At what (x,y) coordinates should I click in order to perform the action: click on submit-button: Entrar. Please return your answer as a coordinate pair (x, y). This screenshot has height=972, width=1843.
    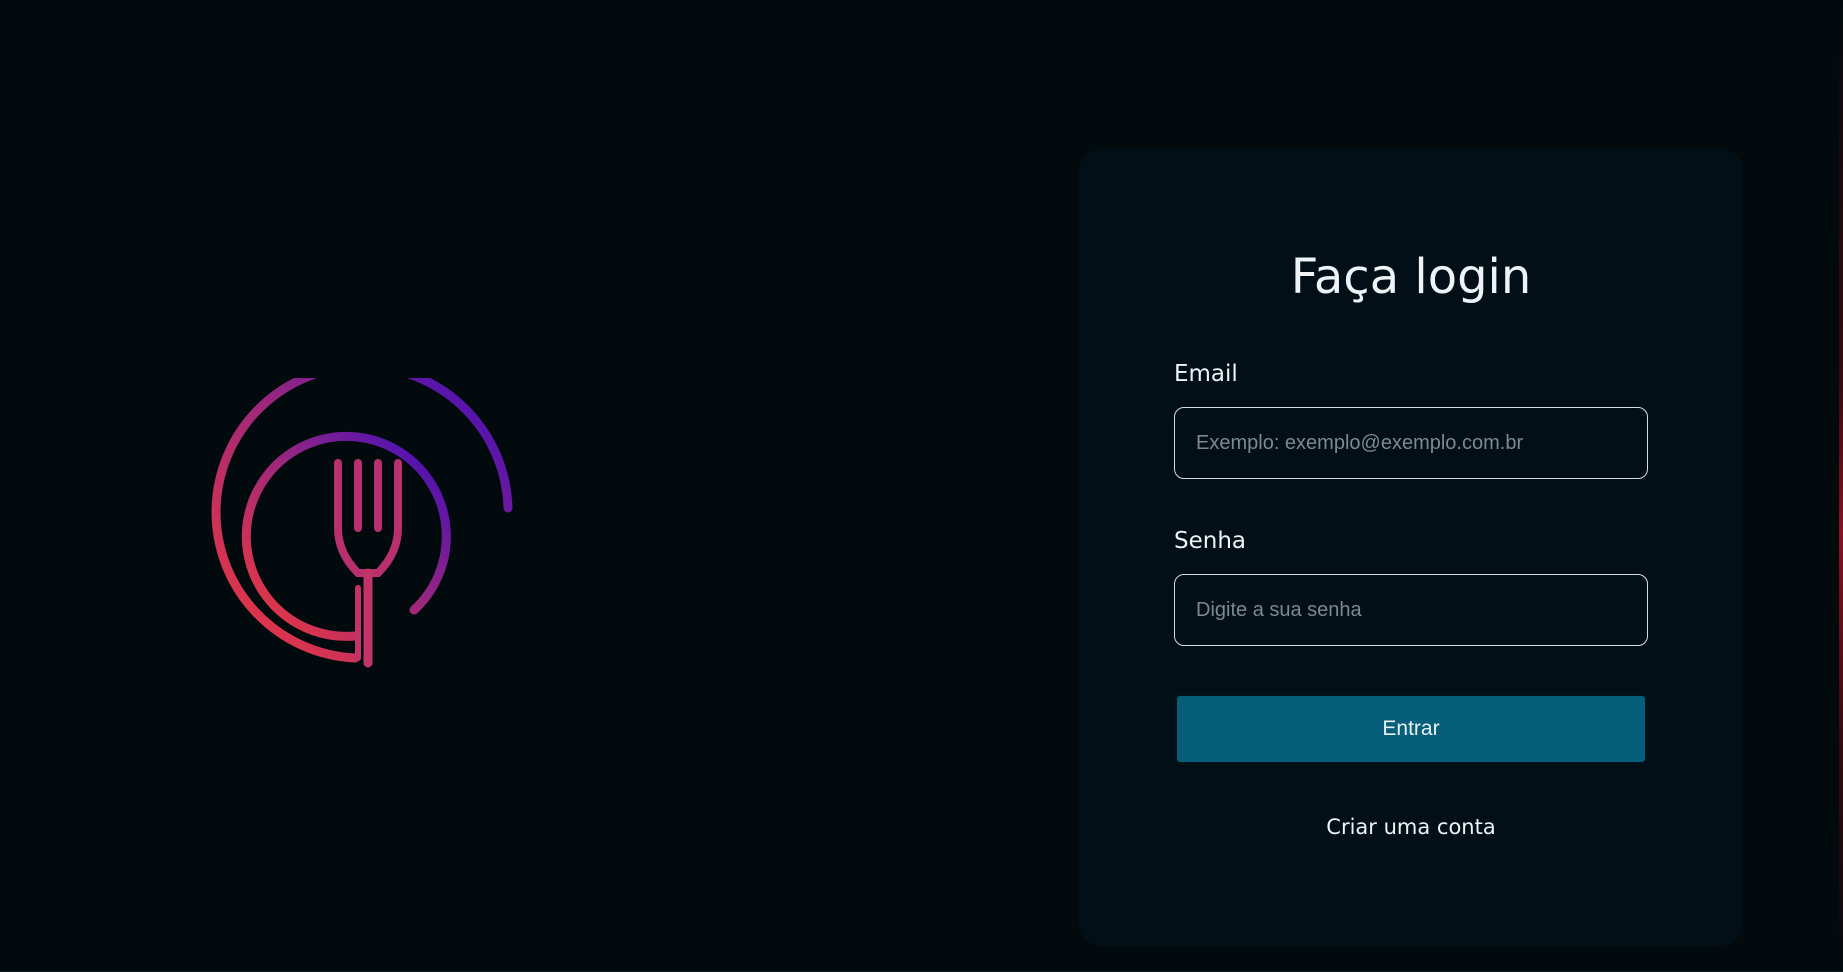
    Looking at the image, I should click on (1411, 729).